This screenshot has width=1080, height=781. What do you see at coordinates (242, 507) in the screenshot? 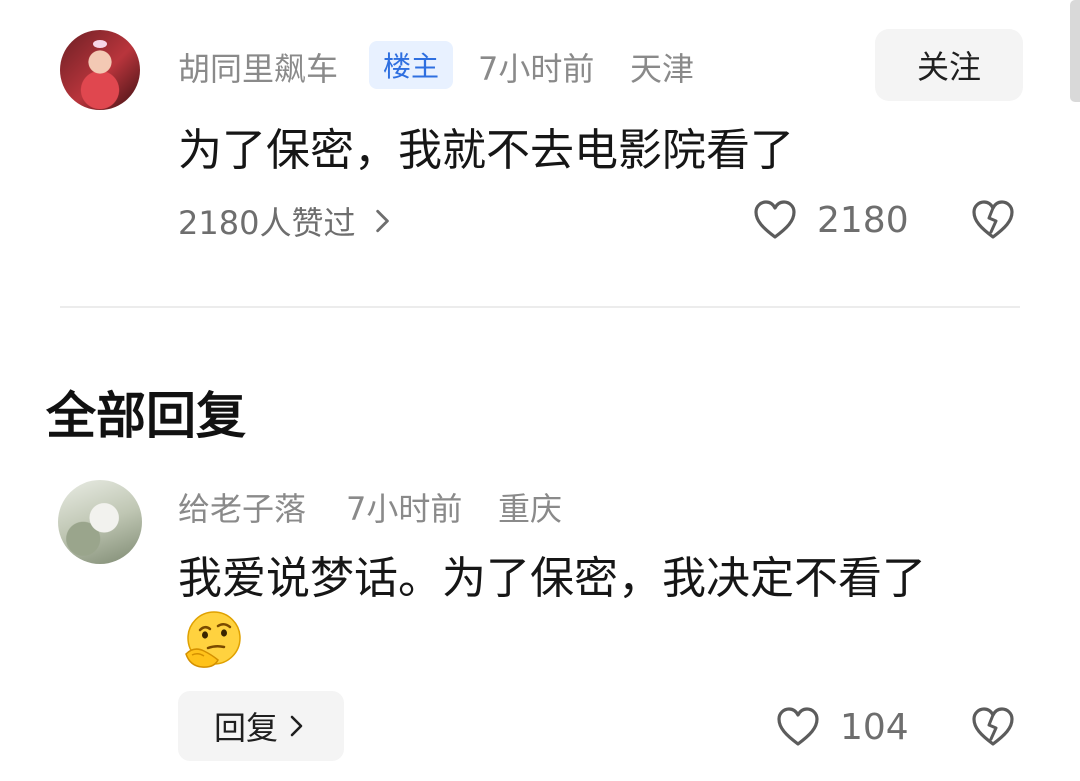
I see `reply-author-name: 给老子落` at bounding box center [242, 507].